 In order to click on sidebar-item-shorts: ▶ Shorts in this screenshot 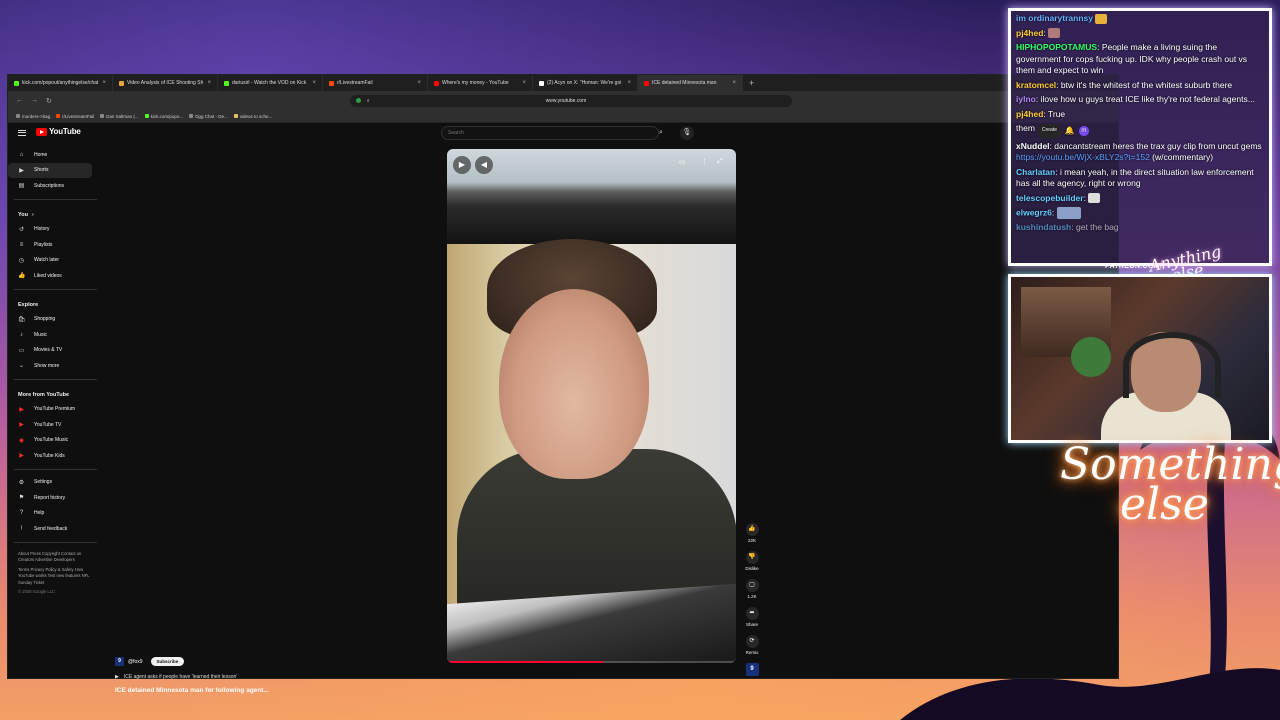, I will do `click(50, 170)`.